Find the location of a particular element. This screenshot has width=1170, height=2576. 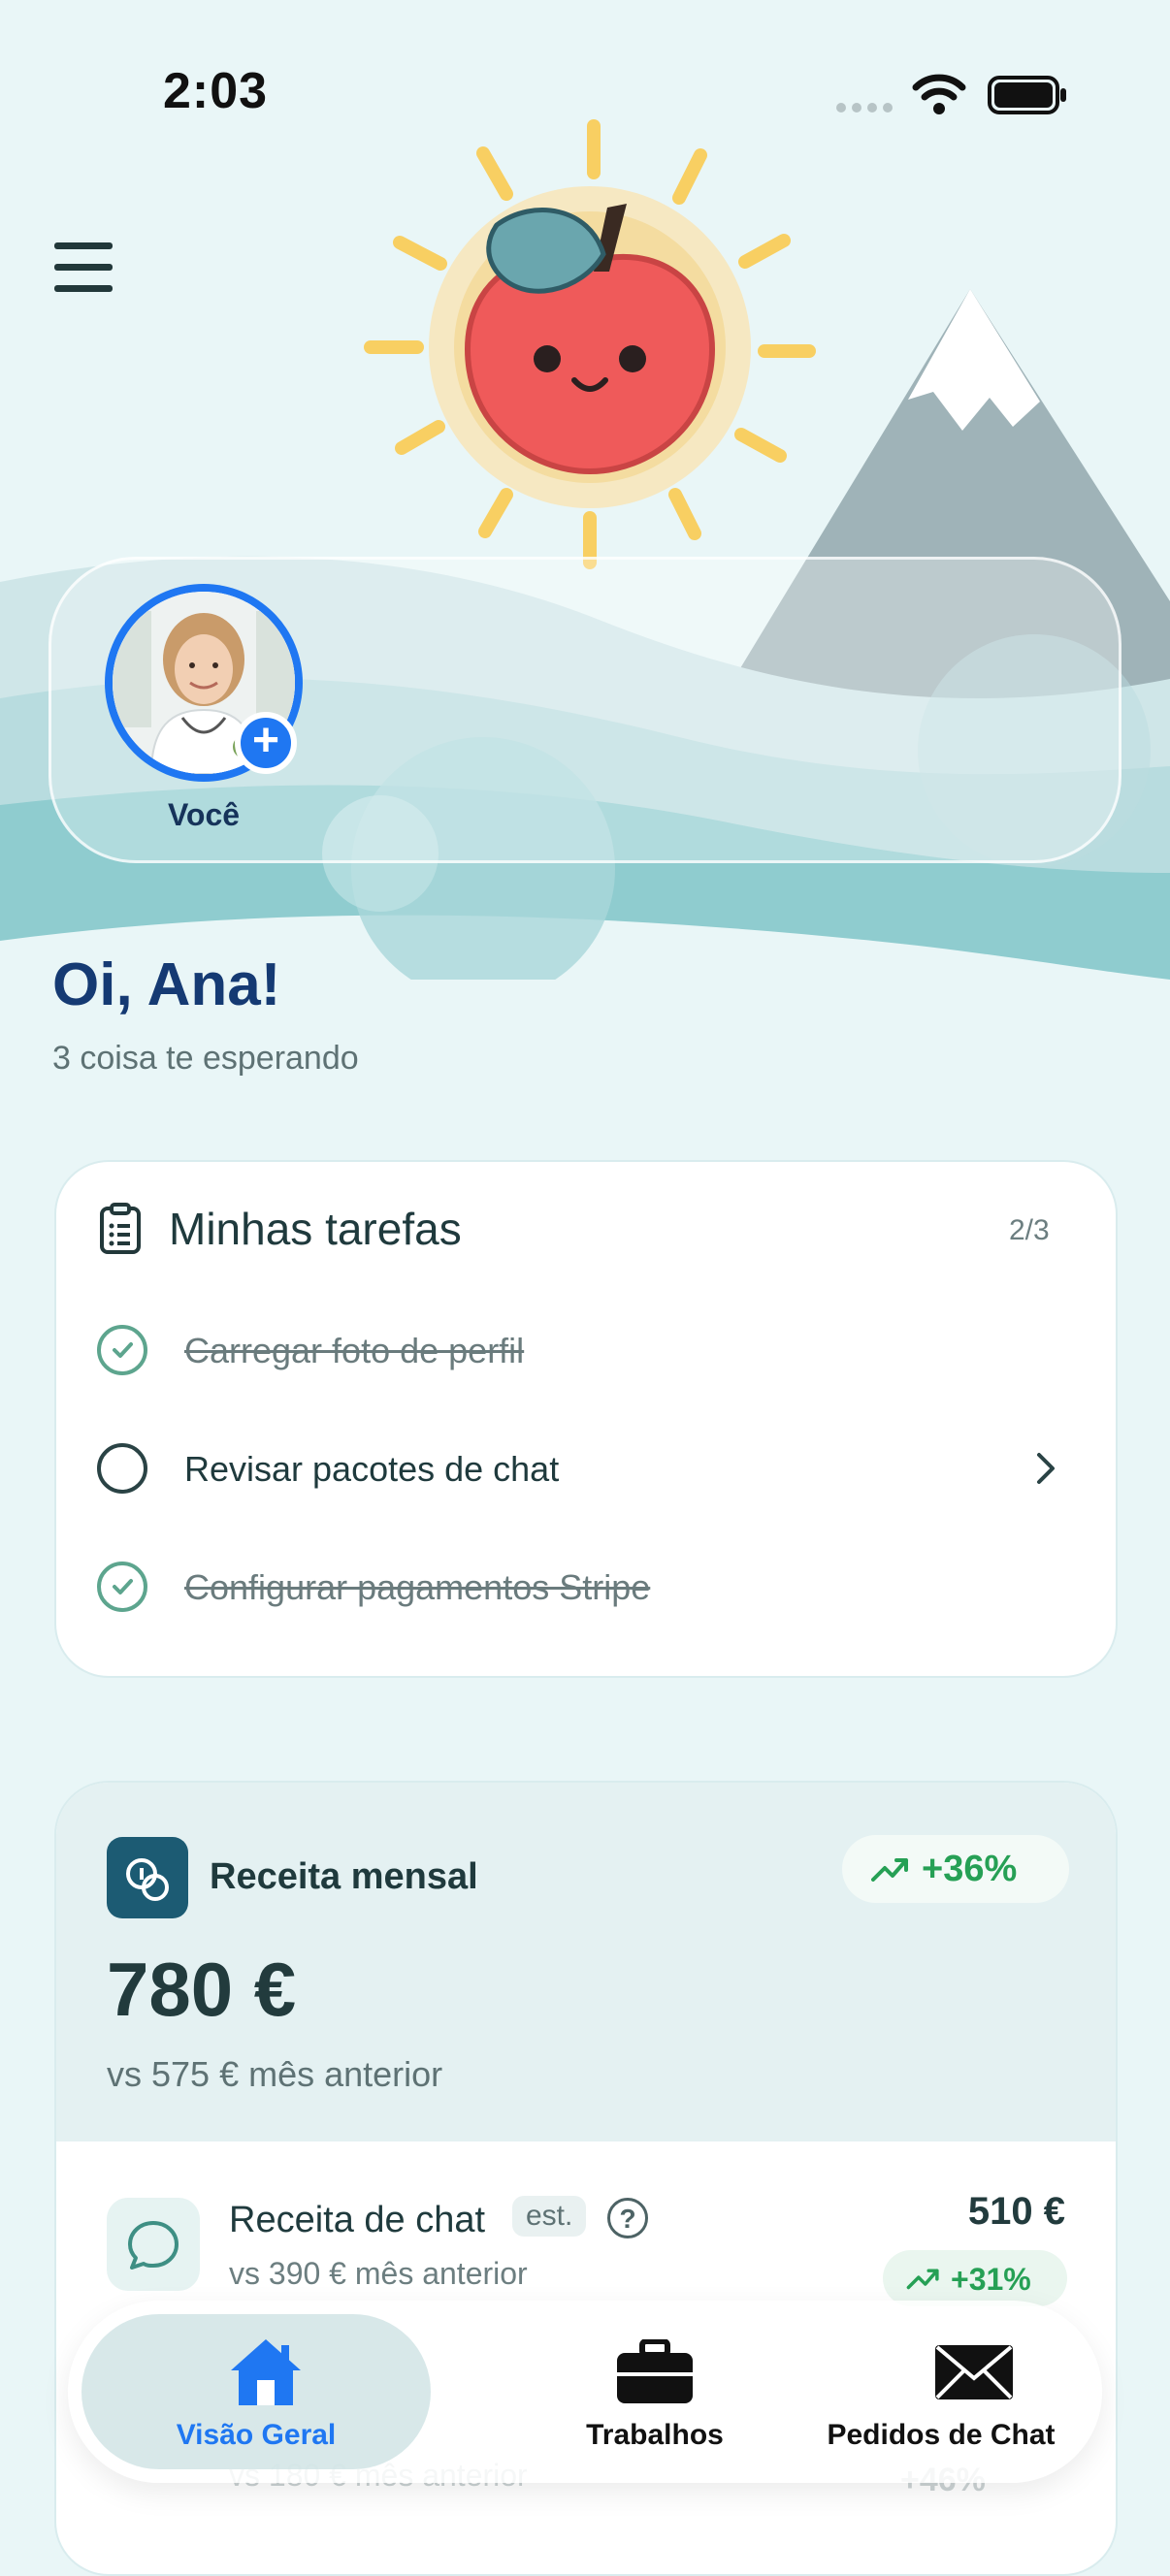

chat-bubble-icon is located at coordinates (153, 2244).